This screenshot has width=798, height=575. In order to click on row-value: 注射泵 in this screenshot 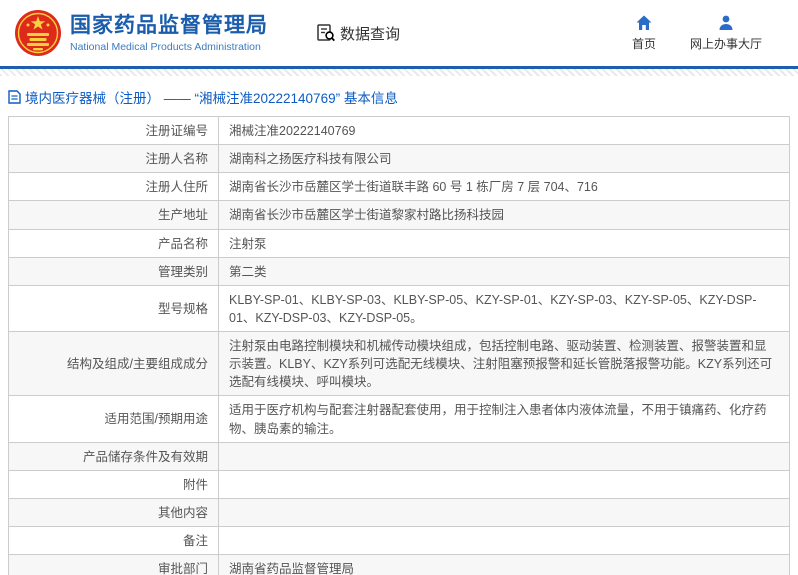, I will do `click(504, 243)`.